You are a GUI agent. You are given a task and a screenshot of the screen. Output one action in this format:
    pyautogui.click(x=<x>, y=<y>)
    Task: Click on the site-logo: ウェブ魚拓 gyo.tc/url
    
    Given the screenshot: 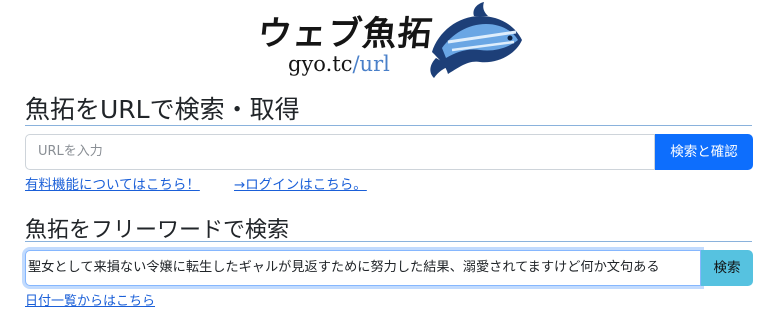 What is the action you would take?
    pyautogui.click(x=387, y=41)
    